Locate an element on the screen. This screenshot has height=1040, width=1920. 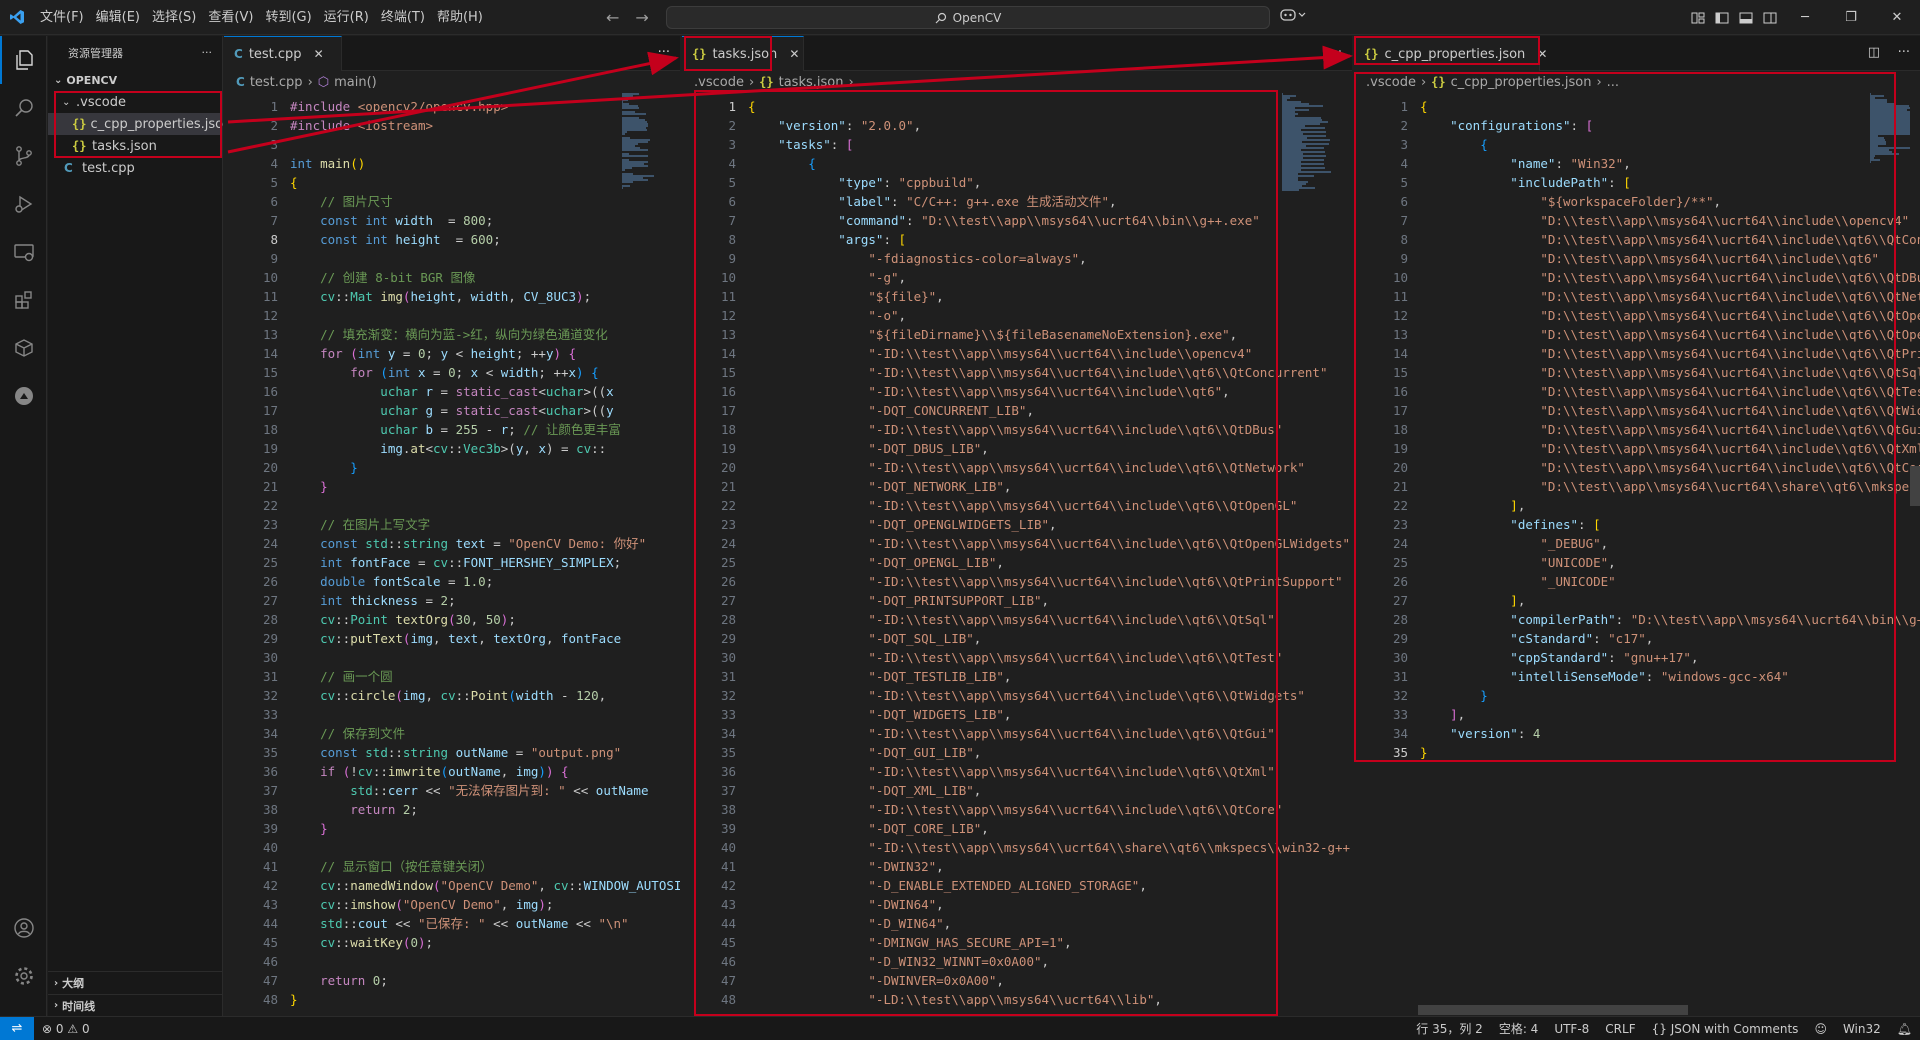
copilot-status-icon: ☺ is located at coordinates (1820, 1029).